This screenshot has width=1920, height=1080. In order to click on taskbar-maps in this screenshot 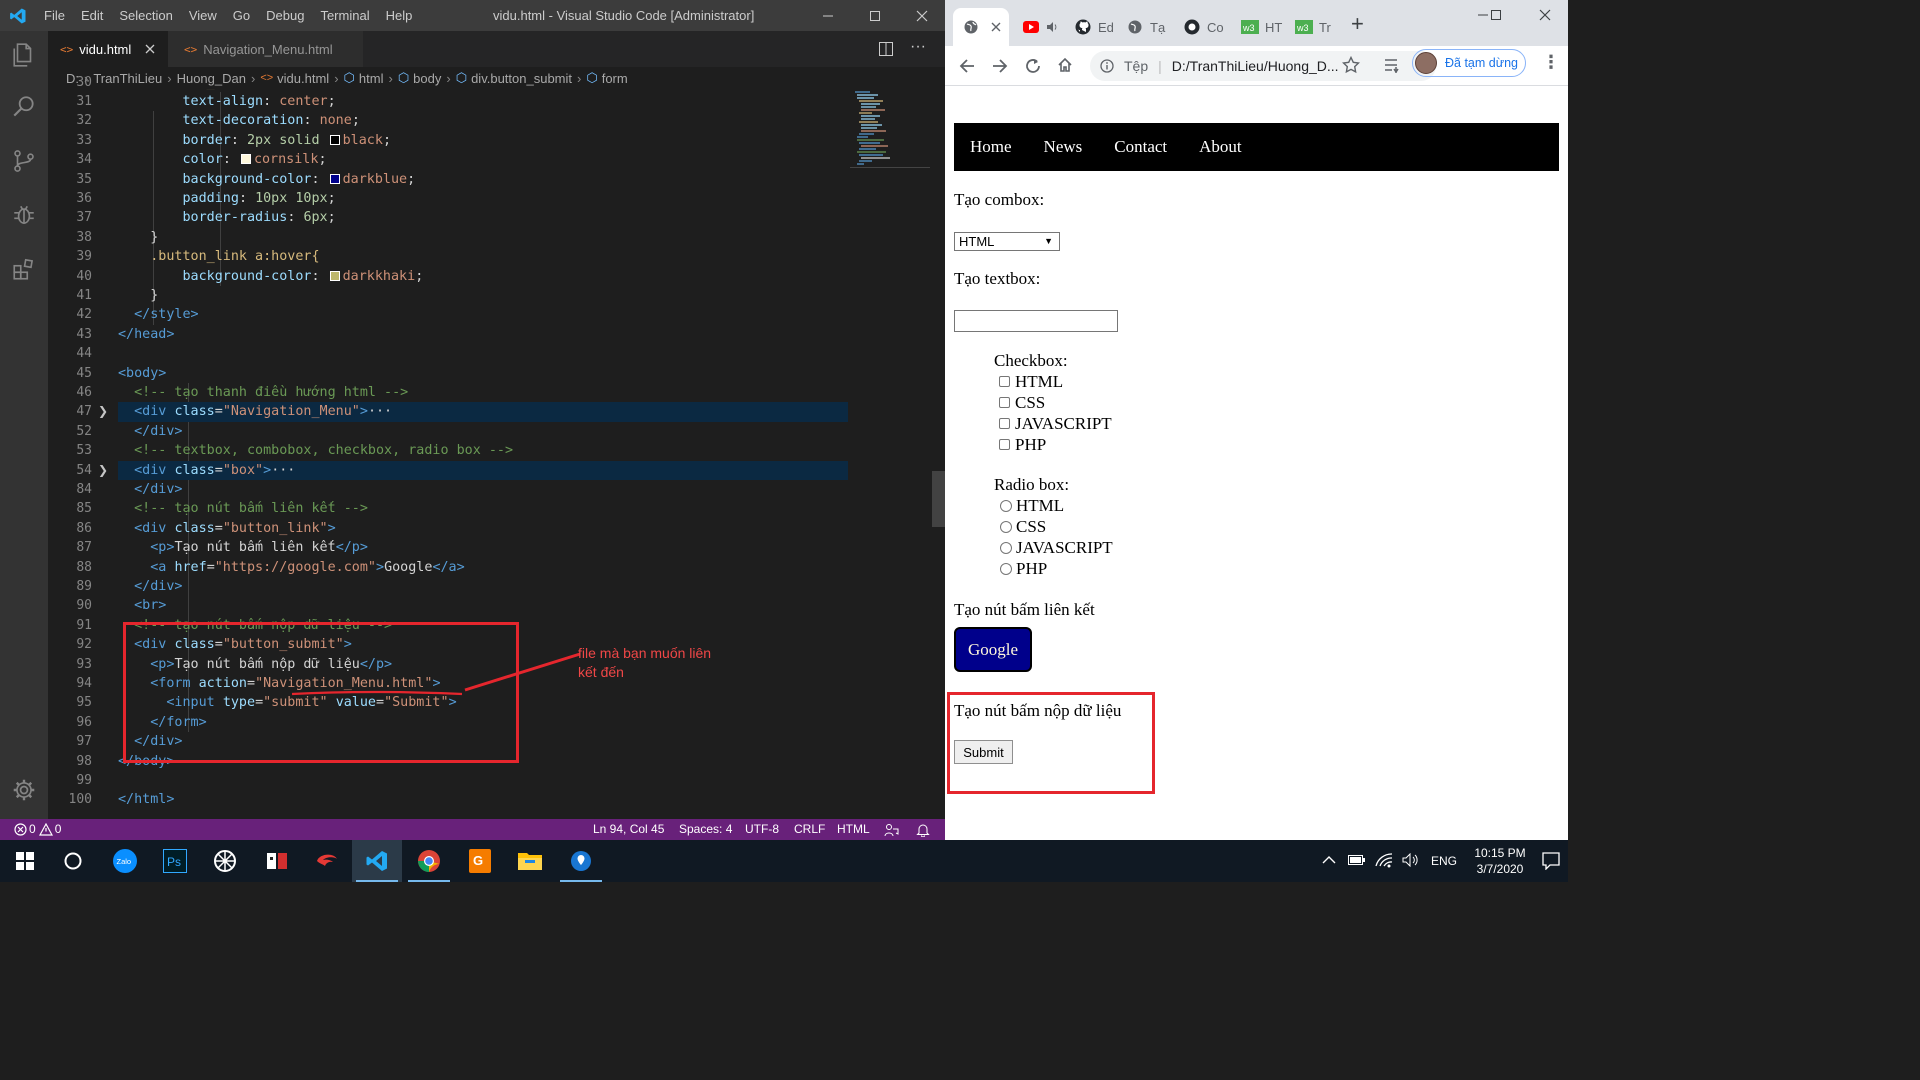, I will do `click(581, 861)`.